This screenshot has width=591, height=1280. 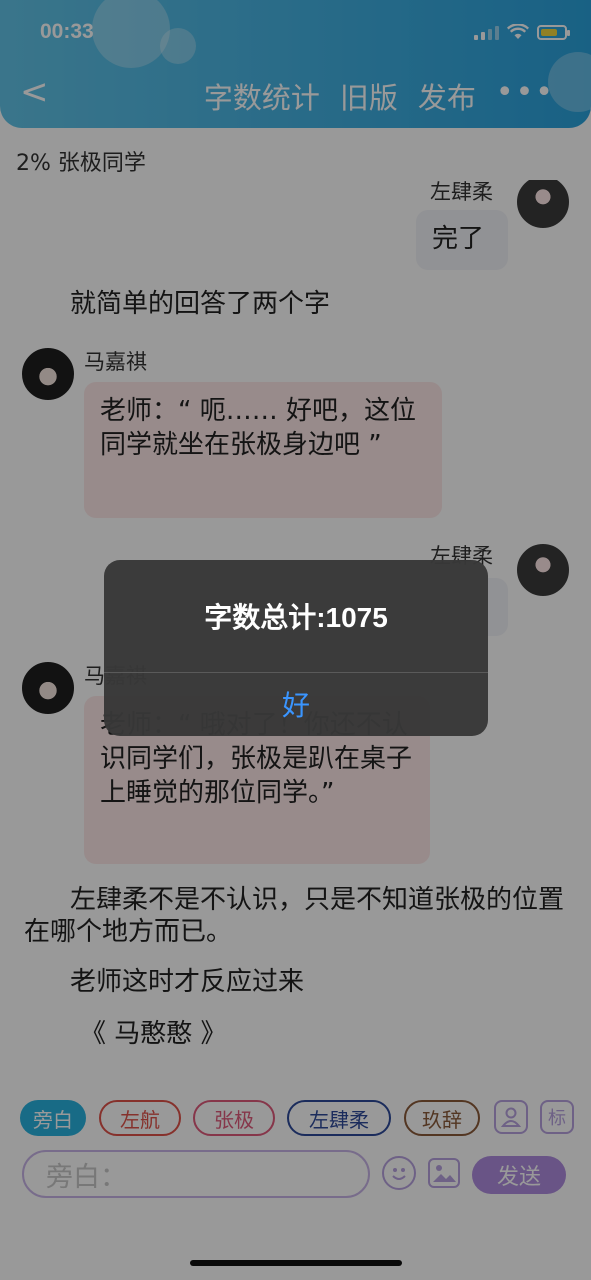 I want to click on alert-message: 字数总计:1075, so click(x=296, y=617).